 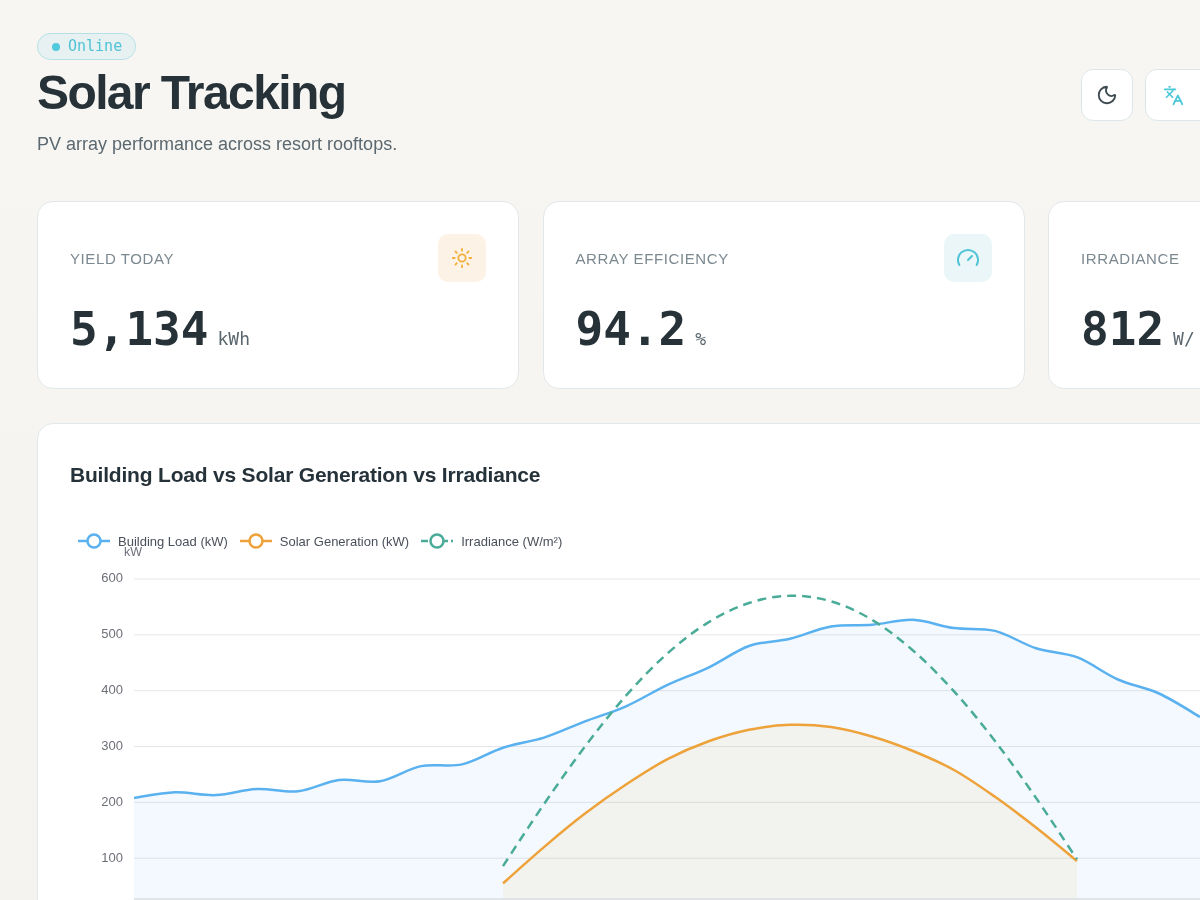 What do you see at coordinates (462, 258) in the screenshot?
I see `sun-icon` at bounding box center [462, 258].